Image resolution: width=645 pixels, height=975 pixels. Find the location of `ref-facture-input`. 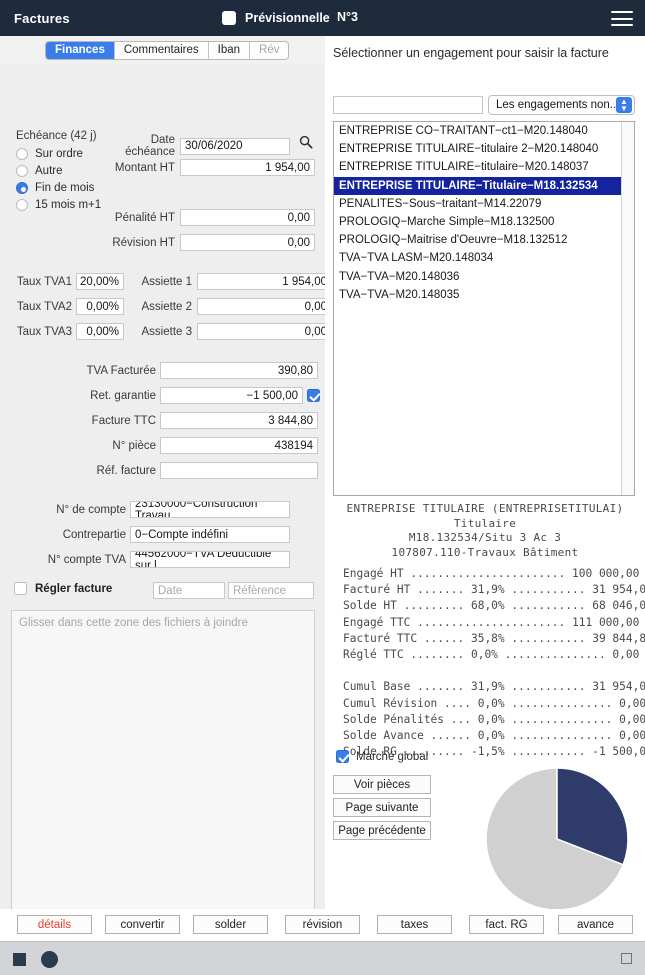

ref-facture-input is located at coordinates (239, 470).